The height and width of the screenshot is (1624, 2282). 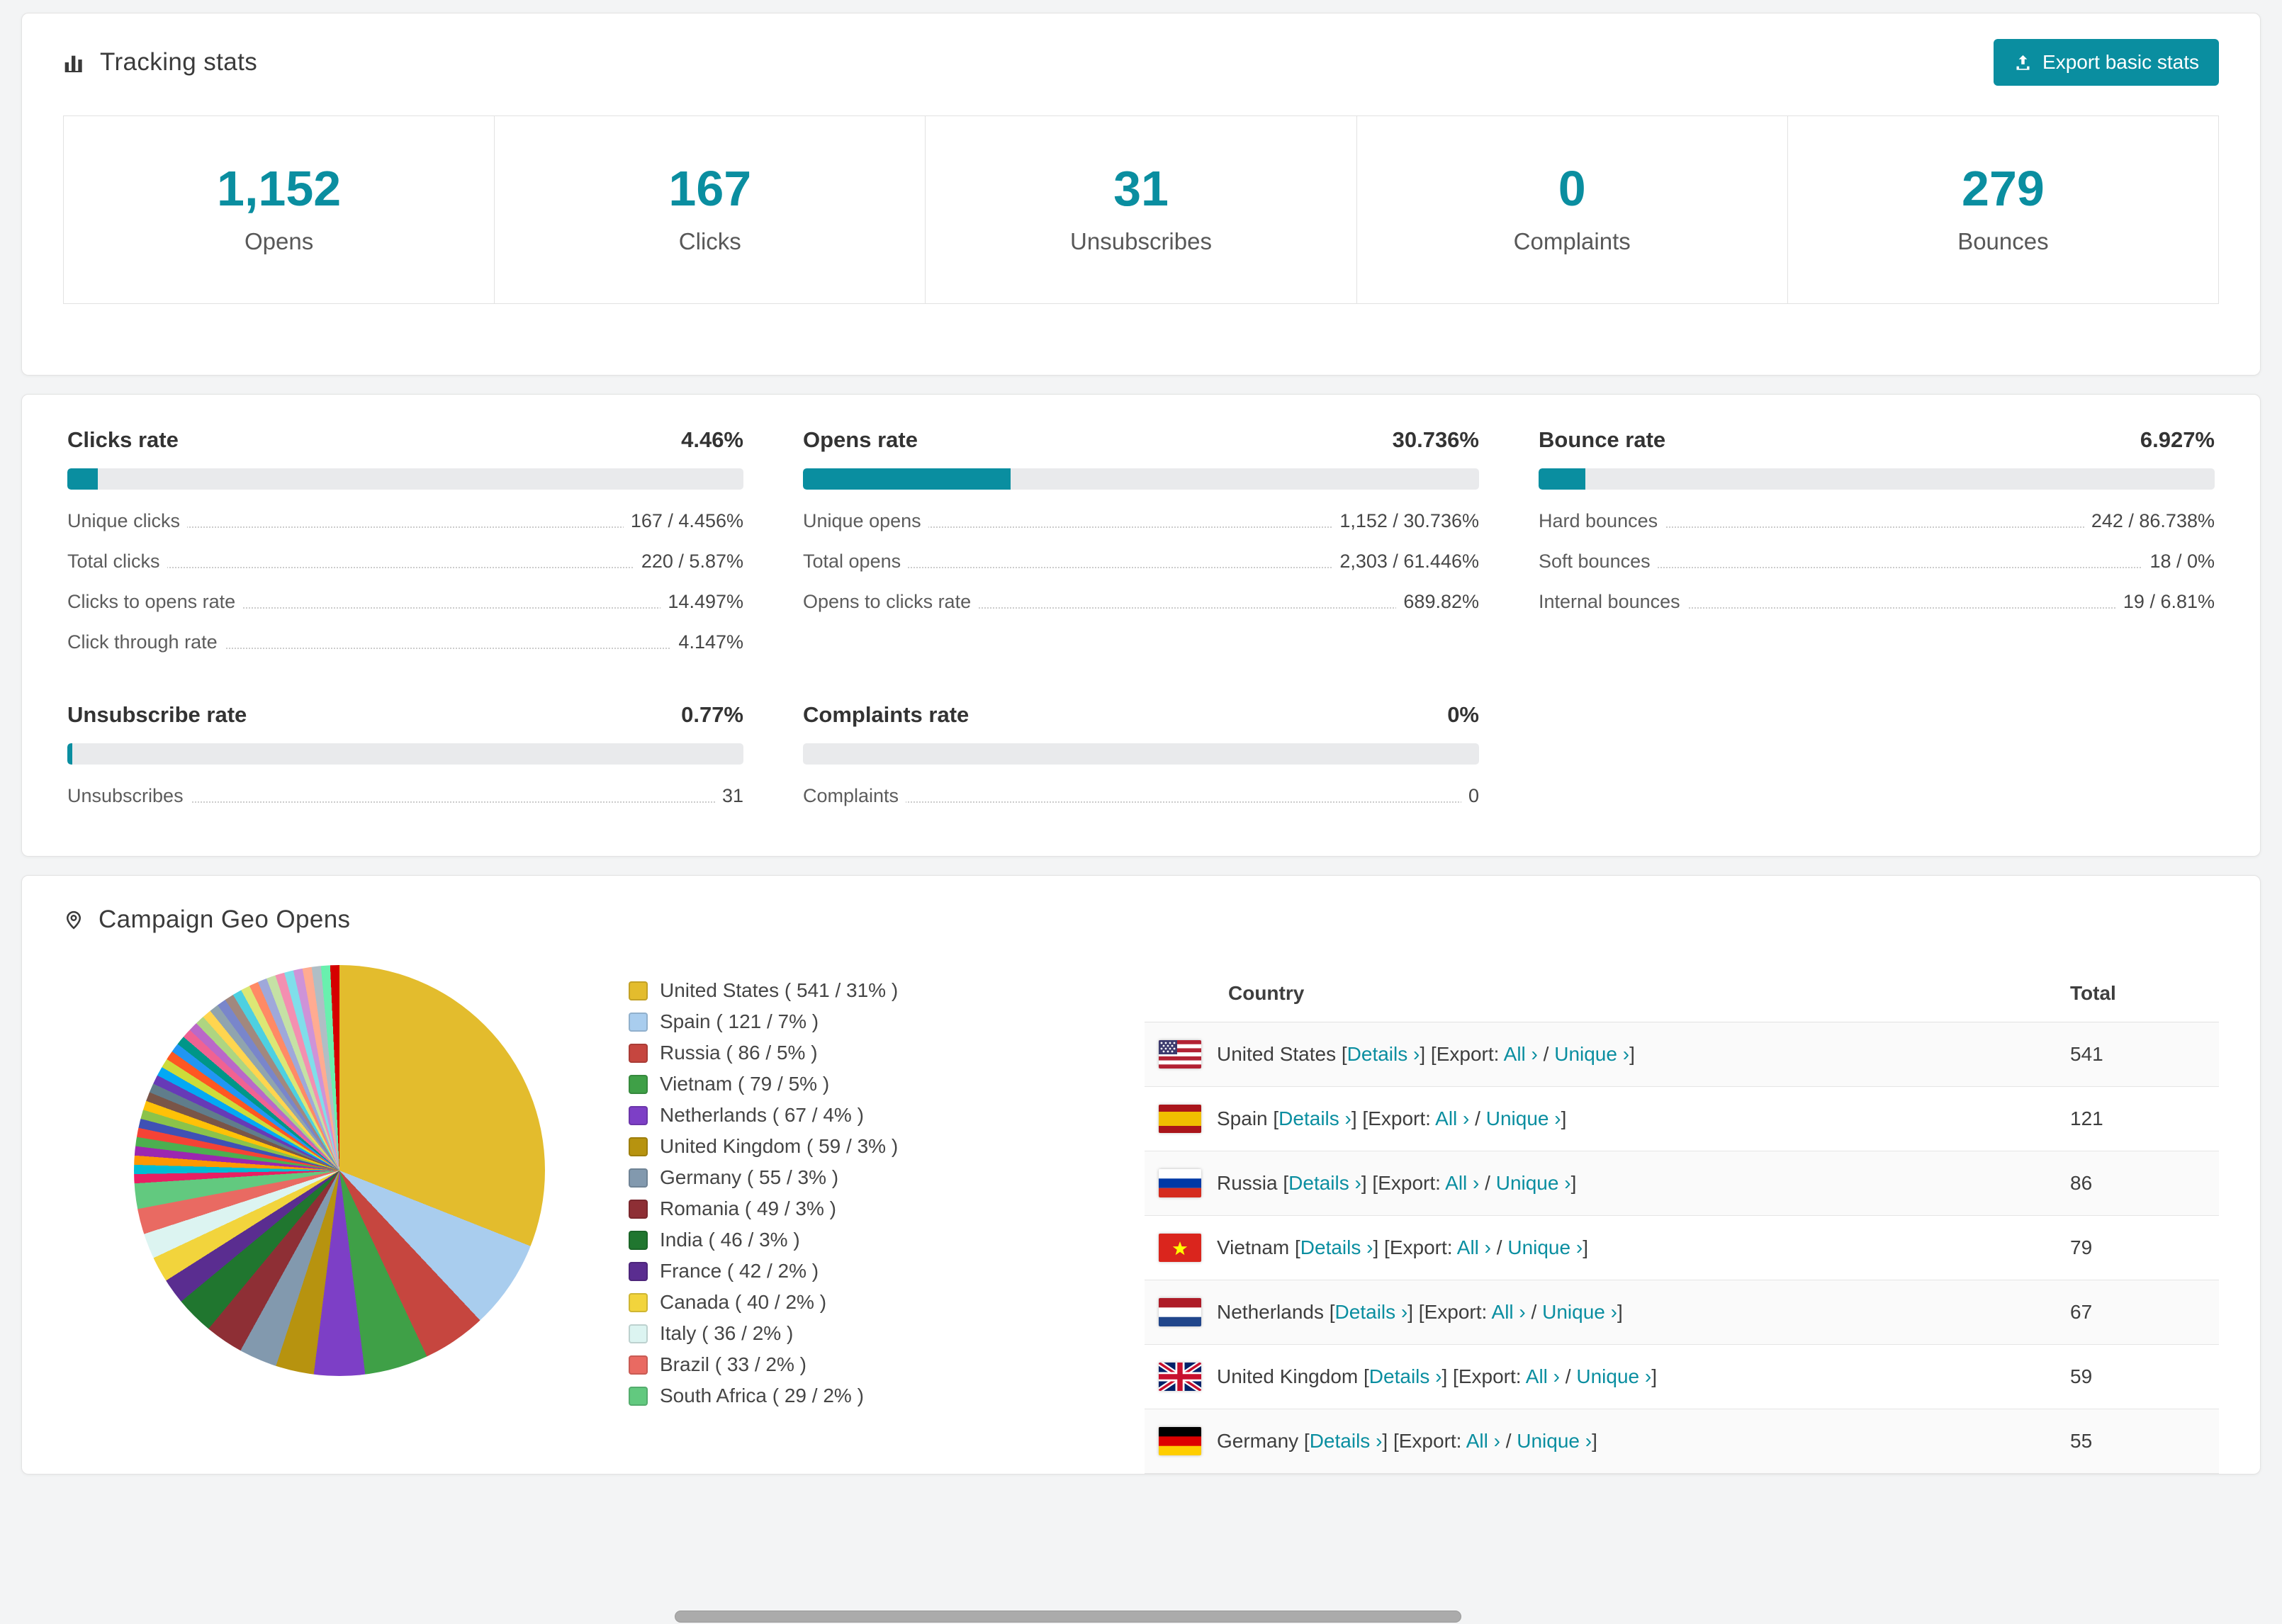 What do you see at coordinates (117, 562) in the screenshot?
I see `rate-row-label: Total clicks` at bounding box center [117, 562].